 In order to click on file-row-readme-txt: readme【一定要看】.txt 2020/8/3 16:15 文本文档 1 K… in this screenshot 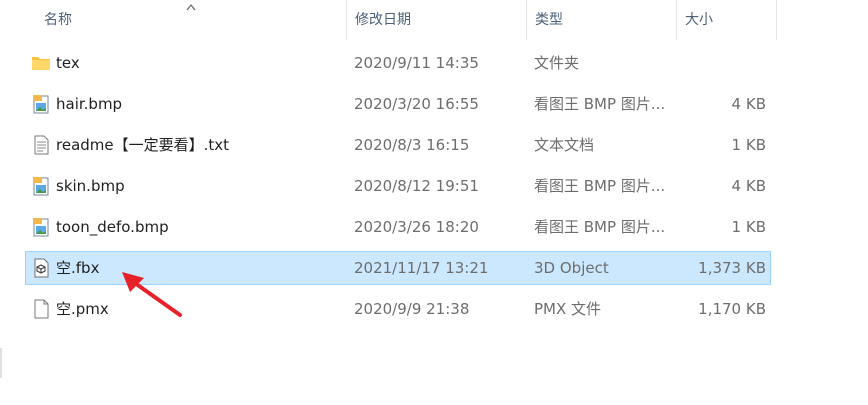, I will do `click(398, 145)`.